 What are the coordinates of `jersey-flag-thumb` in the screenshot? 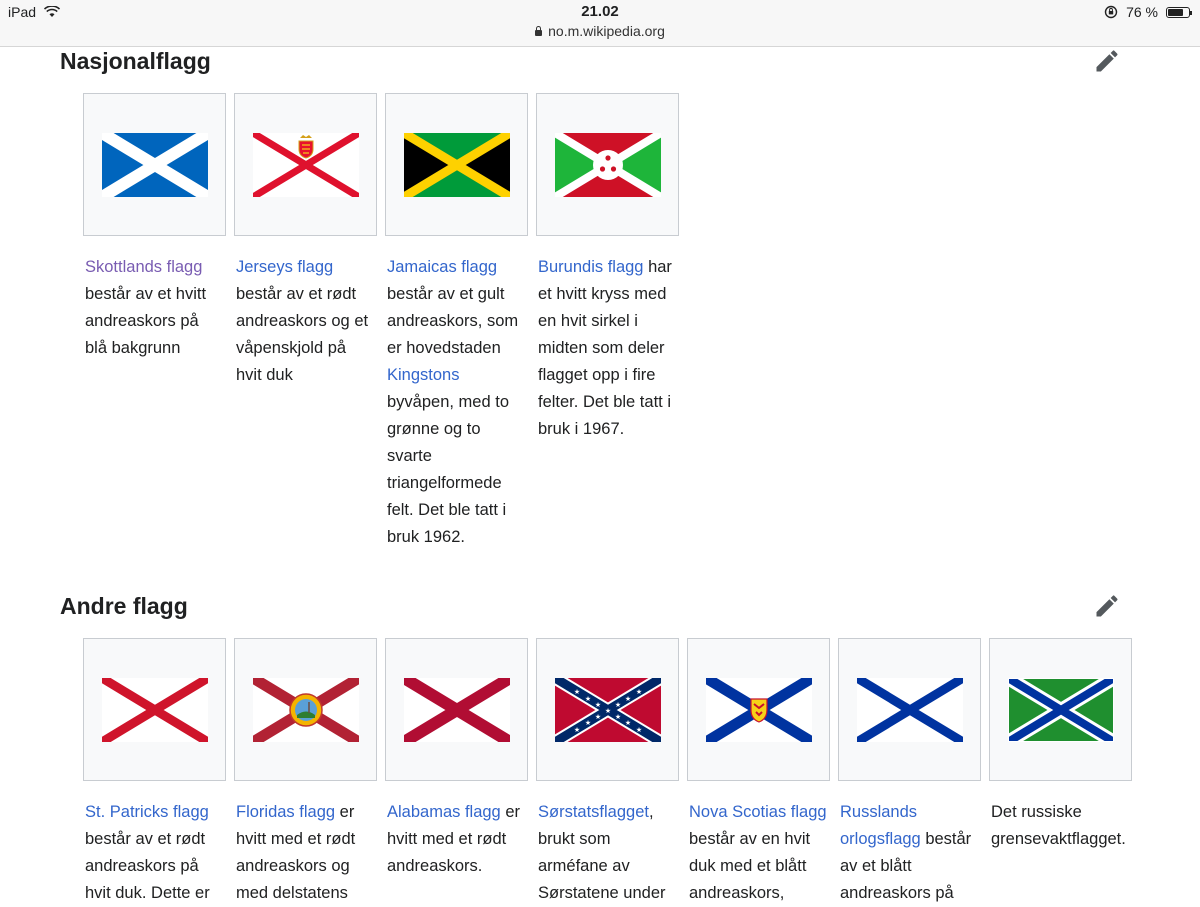 It's located at (305, 164).